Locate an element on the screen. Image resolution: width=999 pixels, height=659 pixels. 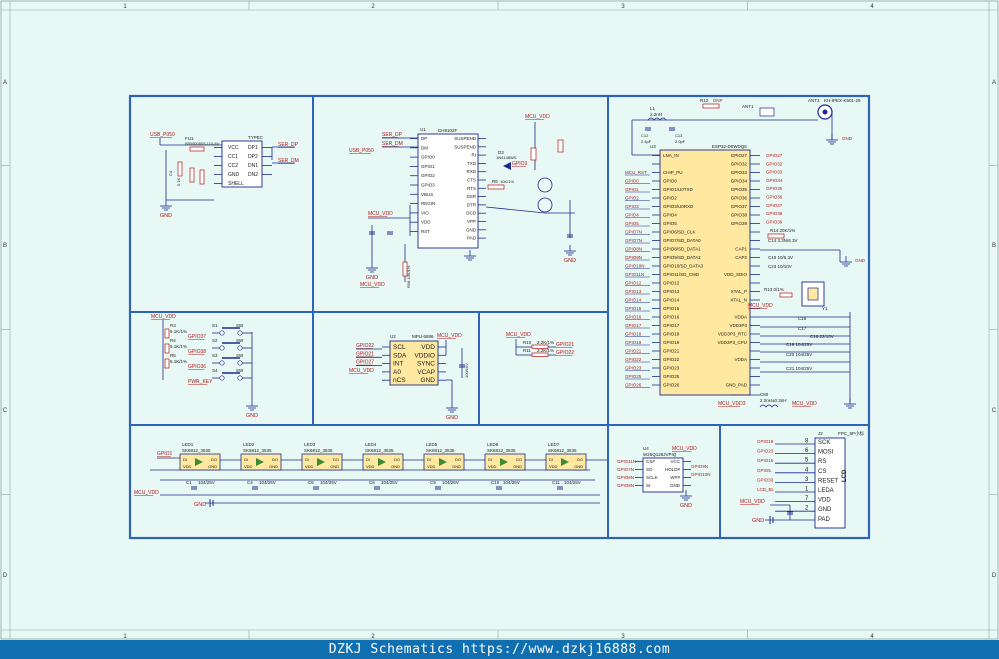
led-cap-ref: C5 is located at coordinates (311, 482).